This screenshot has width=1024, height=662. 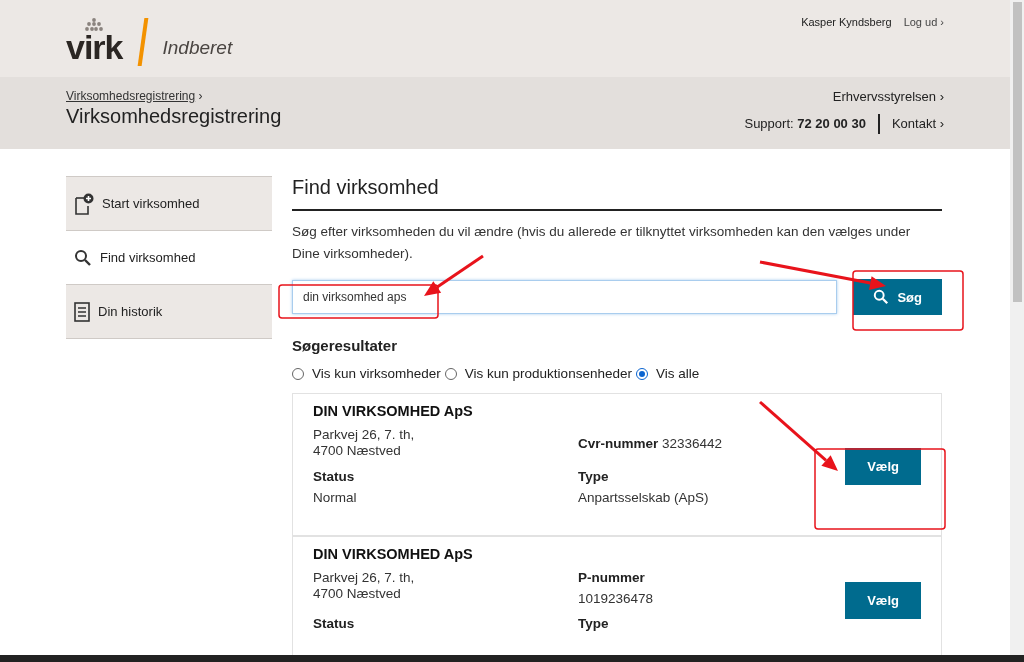 What do you see at coordinates (1017, 327) in the screenshot?
I see `scrollbar` at bounding box center [1017, 327].